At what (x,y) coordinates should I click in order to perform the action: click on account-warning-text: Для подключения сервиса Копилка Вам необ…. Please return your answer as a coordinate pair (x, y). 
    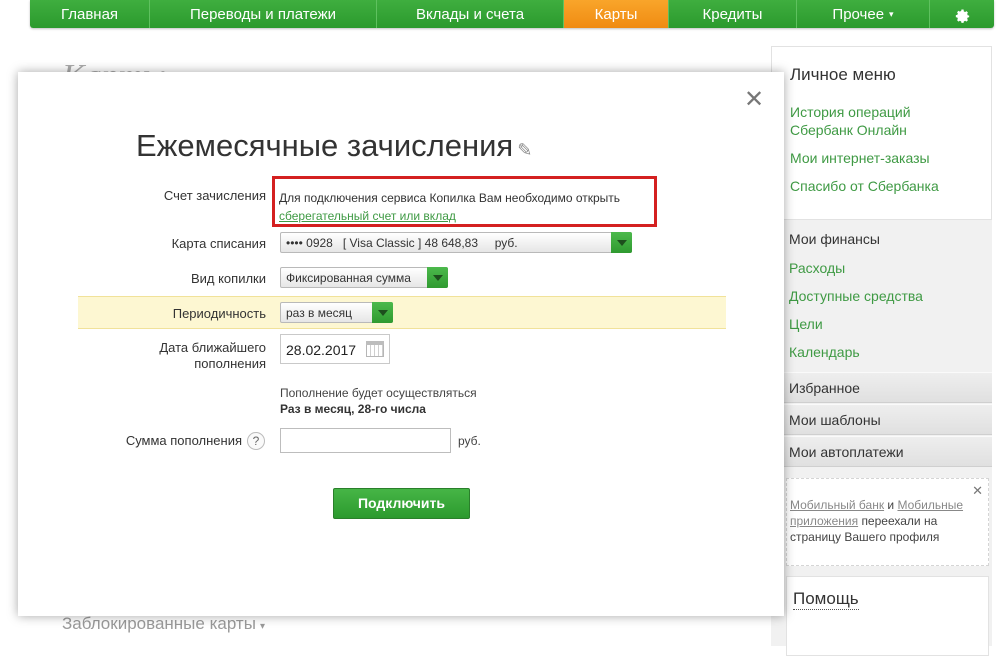
    Looking at the image, I should click on (450, 198).